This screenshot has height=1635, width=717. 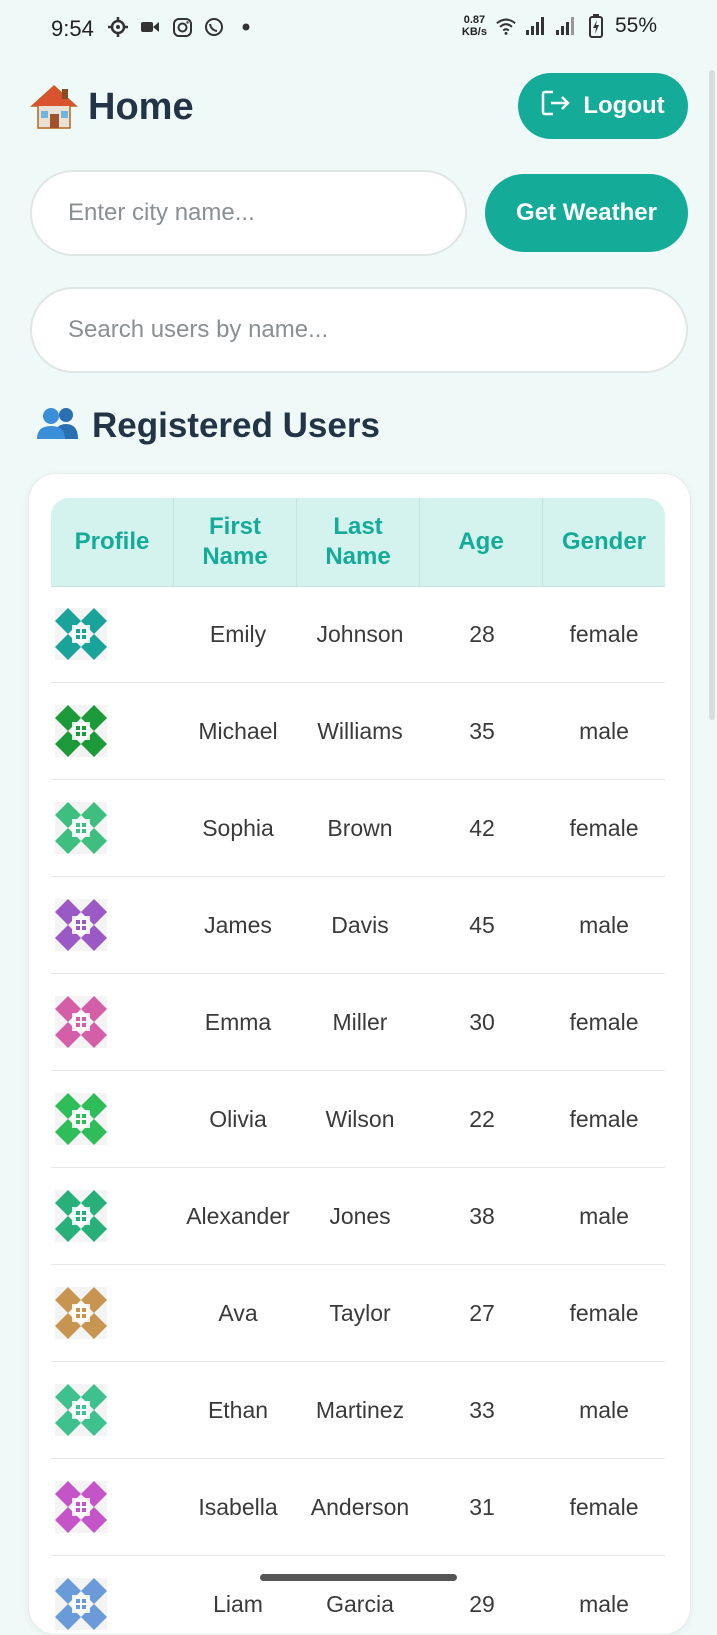 I want to click on age-cell: 22, so click(x=482, y=1118).